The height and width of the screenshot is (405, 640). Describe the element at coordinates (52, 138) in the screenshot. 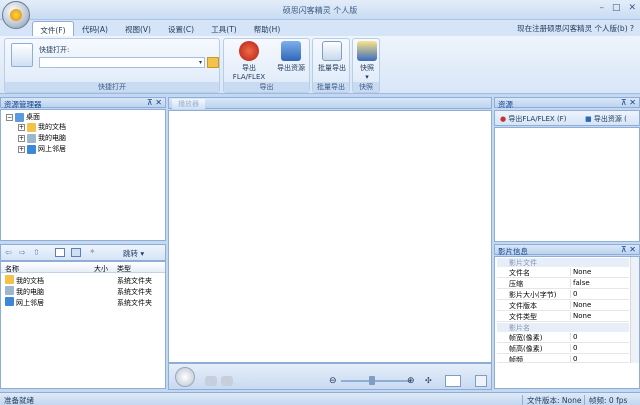

I see `tree-label: 我的电脑` at that location.